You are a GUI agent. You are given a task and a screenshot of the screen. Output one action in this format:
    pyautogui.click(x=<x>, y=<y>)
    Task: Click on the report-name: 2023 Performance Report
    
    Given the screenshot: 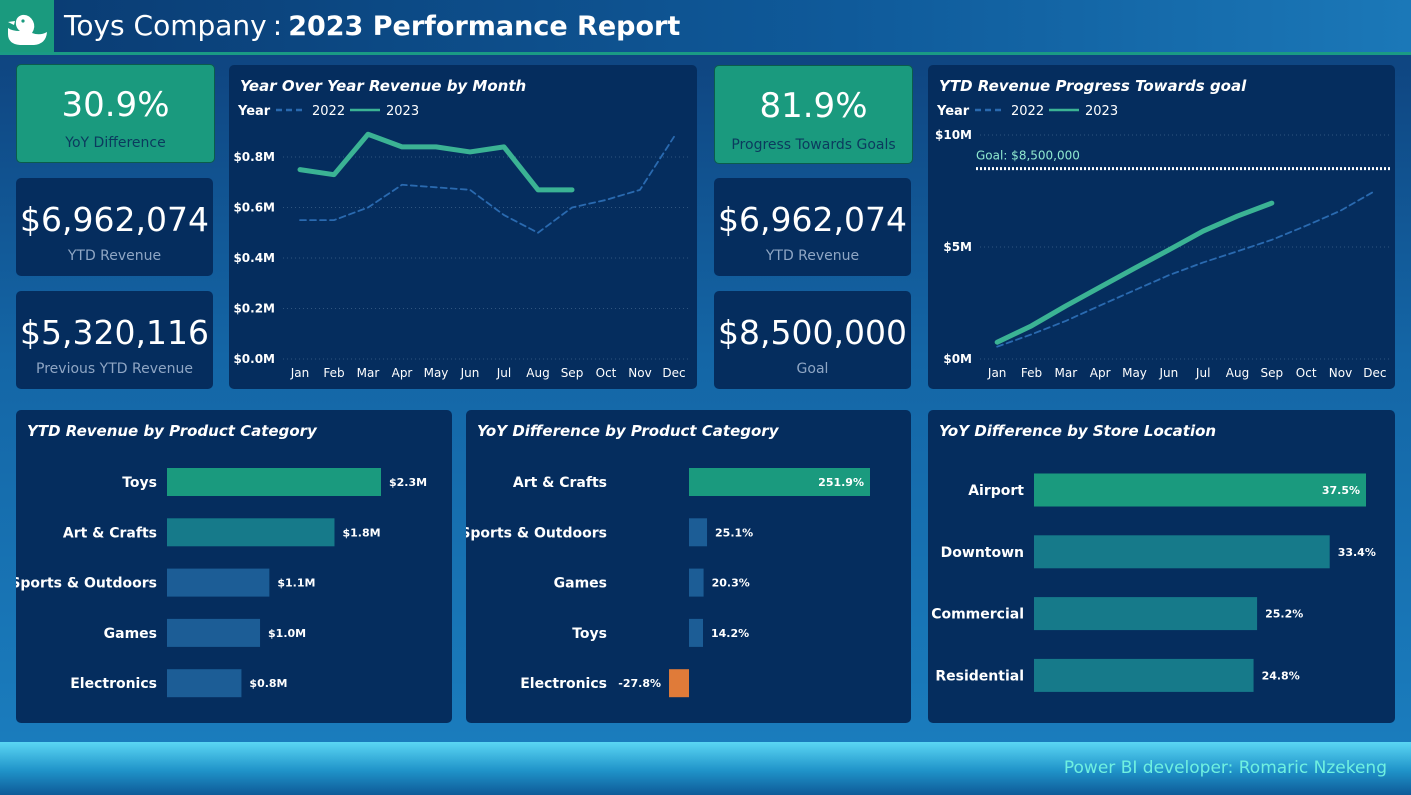 What is the action you would take?
    pyautogui.click(x=484, y=26)
    